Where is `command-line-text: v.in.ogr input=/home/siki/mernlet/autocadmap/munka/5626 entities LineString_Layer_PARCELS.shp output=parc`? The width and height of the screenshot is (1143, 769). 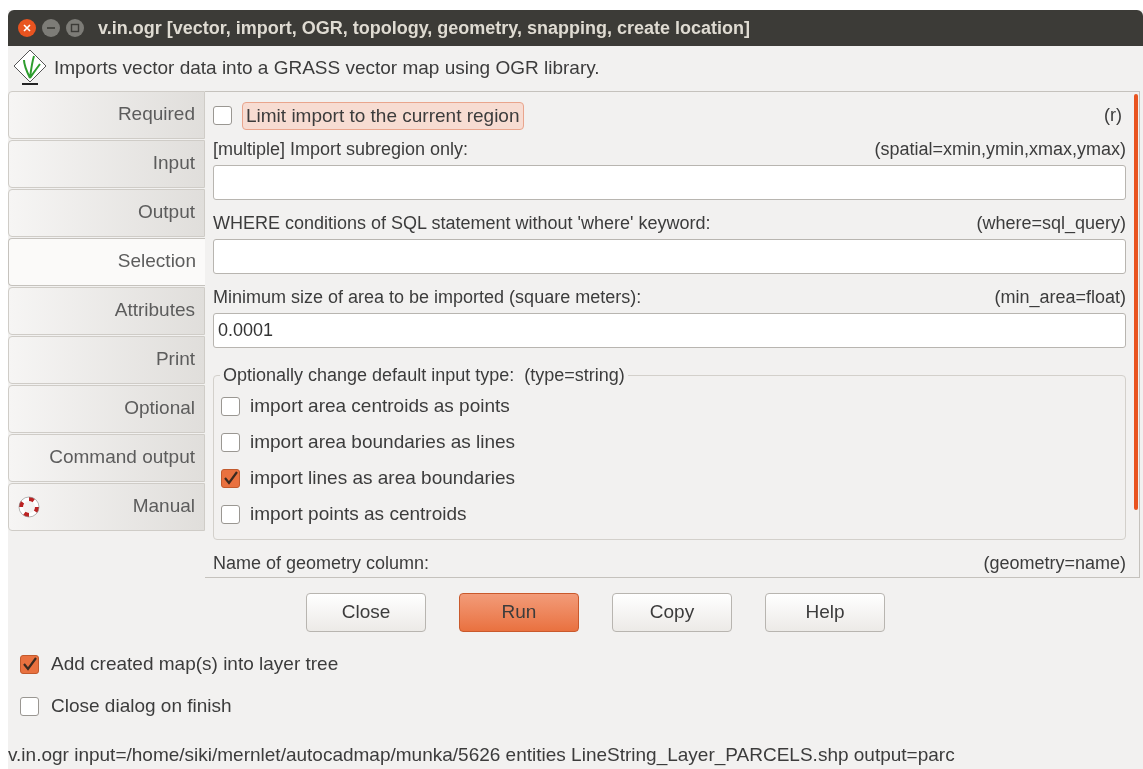
command-line-text: v.in.ogr input=/home/siki/mernlet/autocadmap/munka/5626 entities LineString_Layer_PARCELS.shp output=parc is located at coordinates (482, 755).